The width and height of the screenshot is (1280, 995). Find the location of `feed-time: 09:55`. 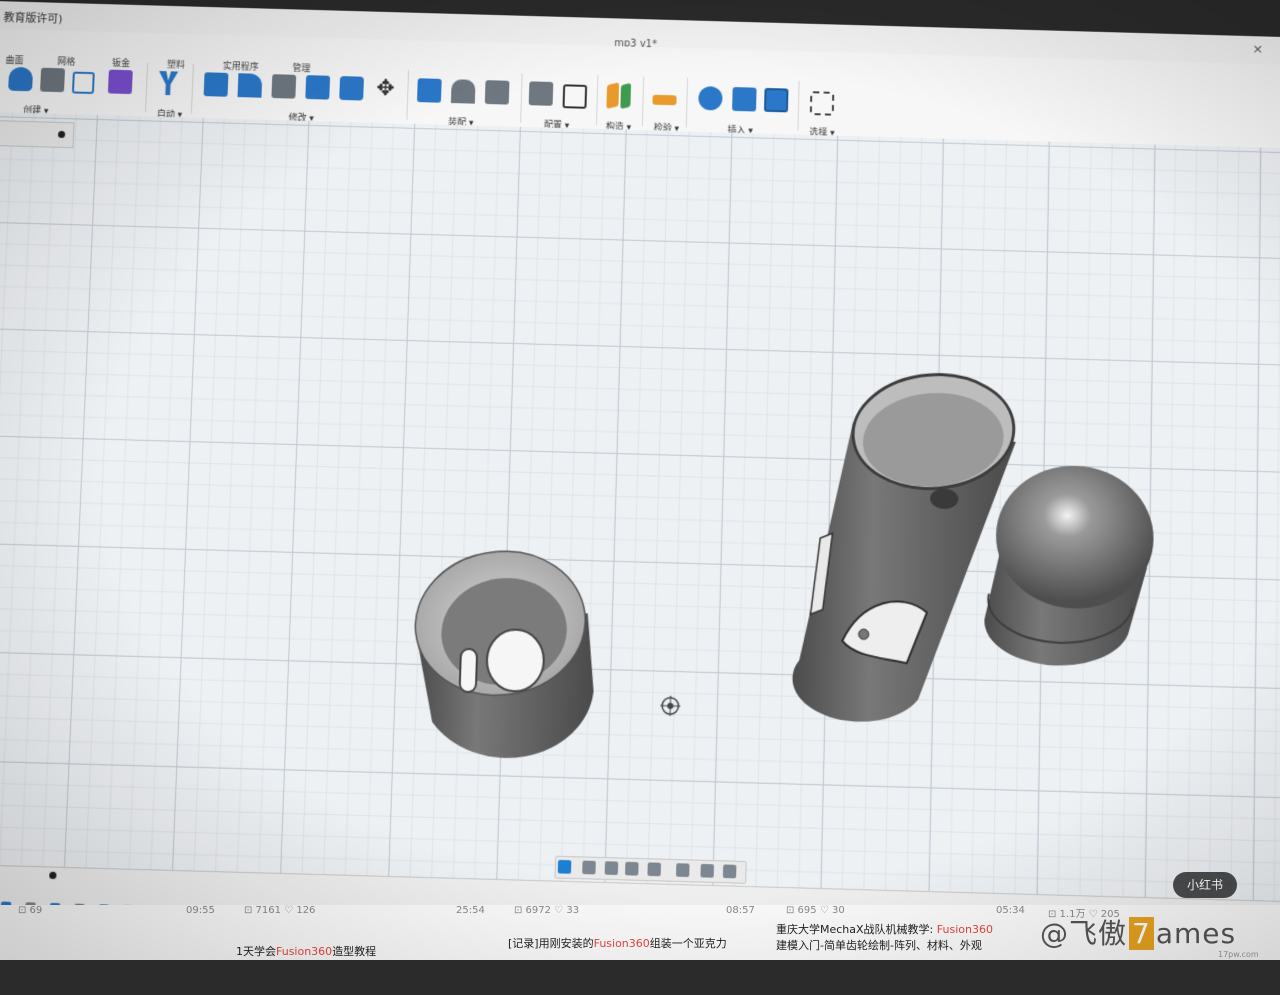

feed-time: 09:55 is located at coordinates (200, 910).